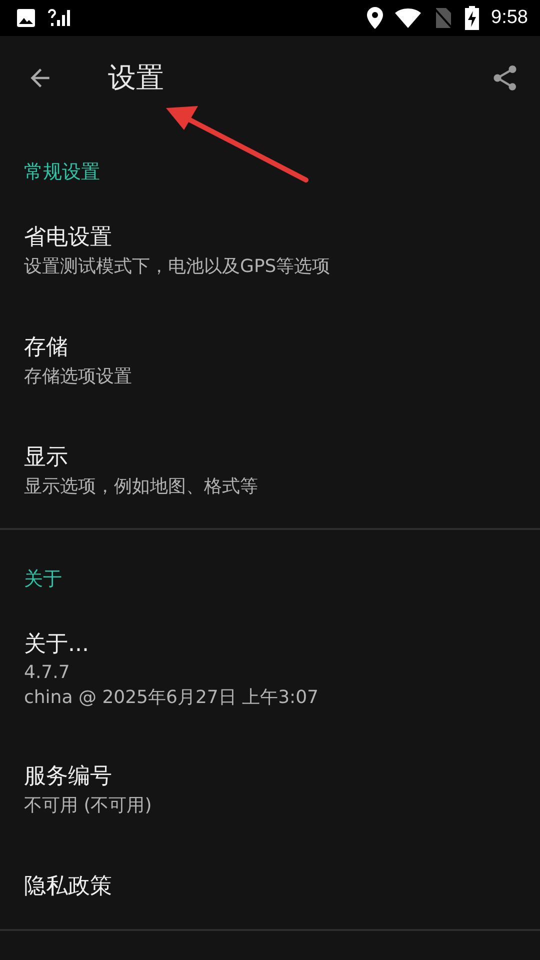 The image size is (540, 960). What do you see at coordinates (270, 792) in the screenshot?
I see `settings-item: 服务编号 不可用 (不可用)` at bounding box center [270, 792].